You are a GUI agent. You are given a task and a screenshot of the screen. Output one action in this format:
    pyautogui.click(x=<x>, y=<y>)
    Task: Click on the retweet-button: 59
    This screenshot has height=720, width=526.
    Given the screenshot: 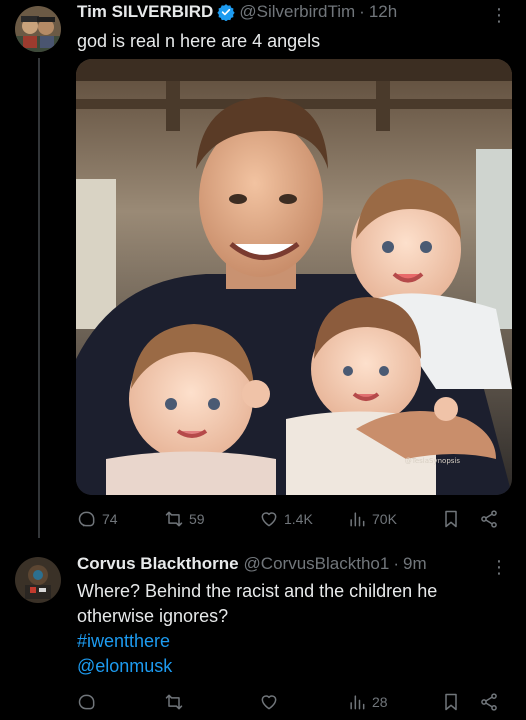 What is the action you would take?
    pyautogui.click(x=184, y=519)
    